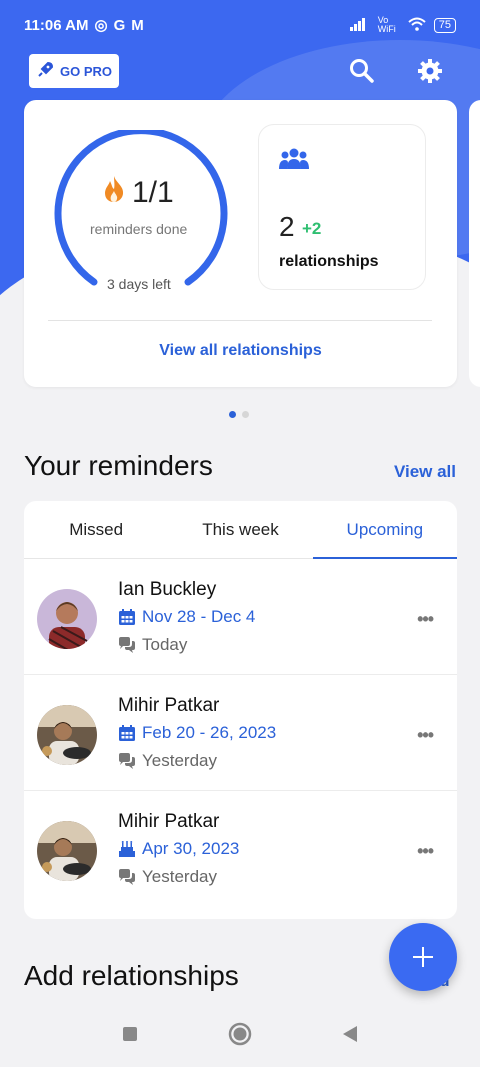  What do you see at coordinates (139, 284) in the screenshot?
I see `days-left-label: 3 days left` at bounding box center [139, 284].